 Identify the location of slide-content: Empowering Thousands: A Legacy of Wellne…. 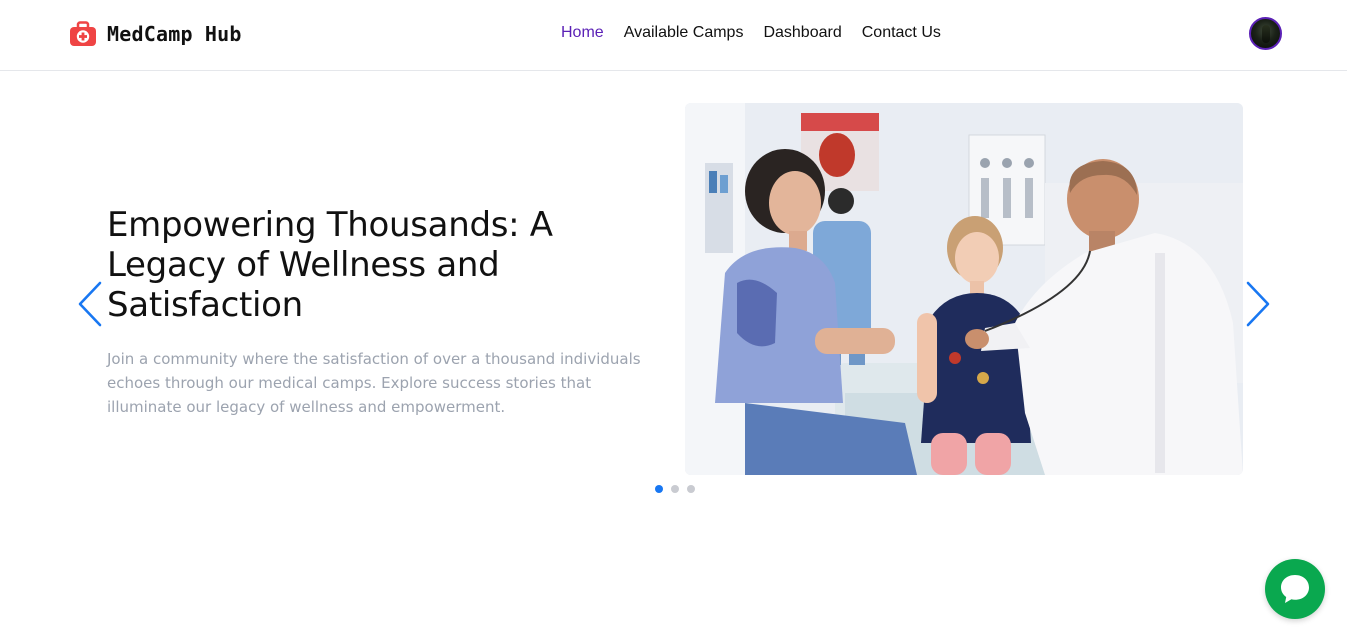
(392, 312).